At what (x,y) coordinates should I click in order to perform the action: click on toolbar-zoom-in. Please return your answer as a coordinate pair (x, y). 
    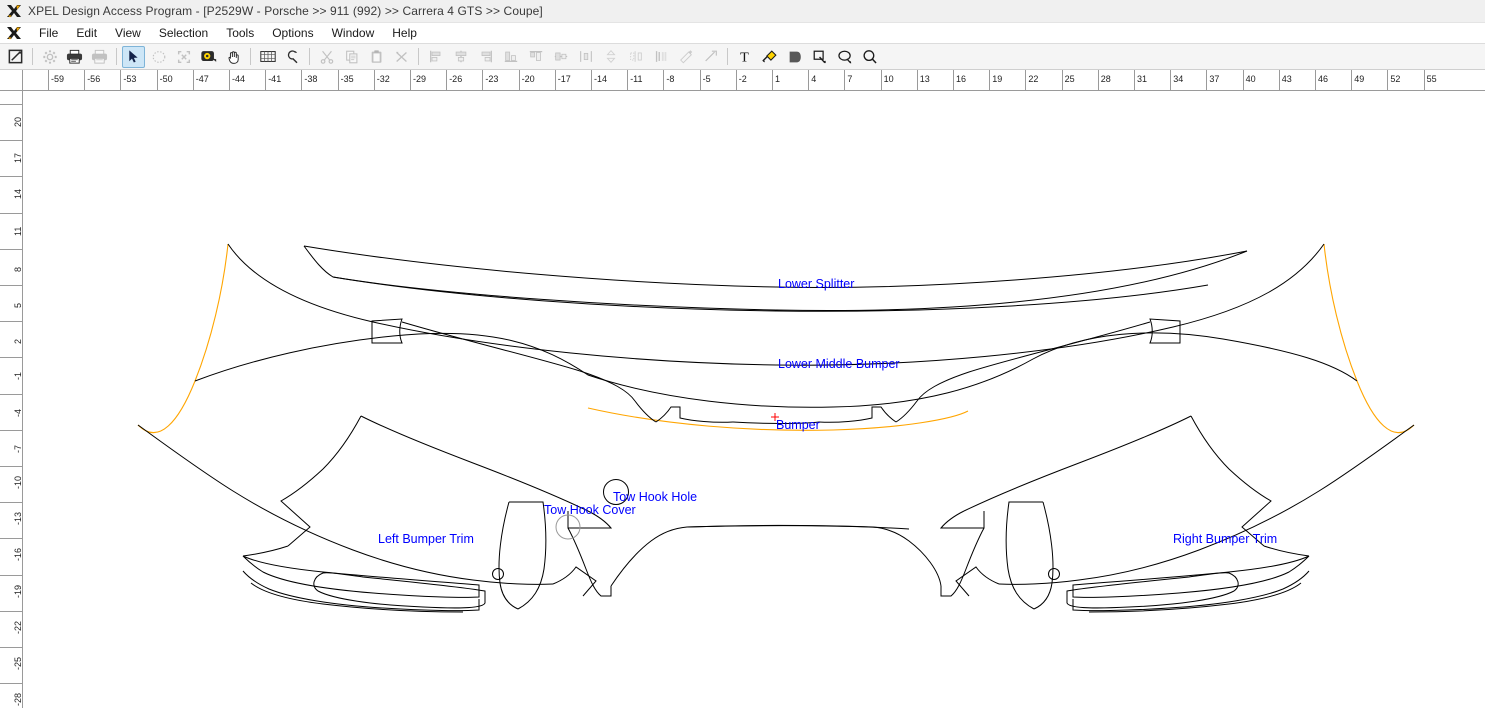
    Looking at the image, I should click on (869, 57).